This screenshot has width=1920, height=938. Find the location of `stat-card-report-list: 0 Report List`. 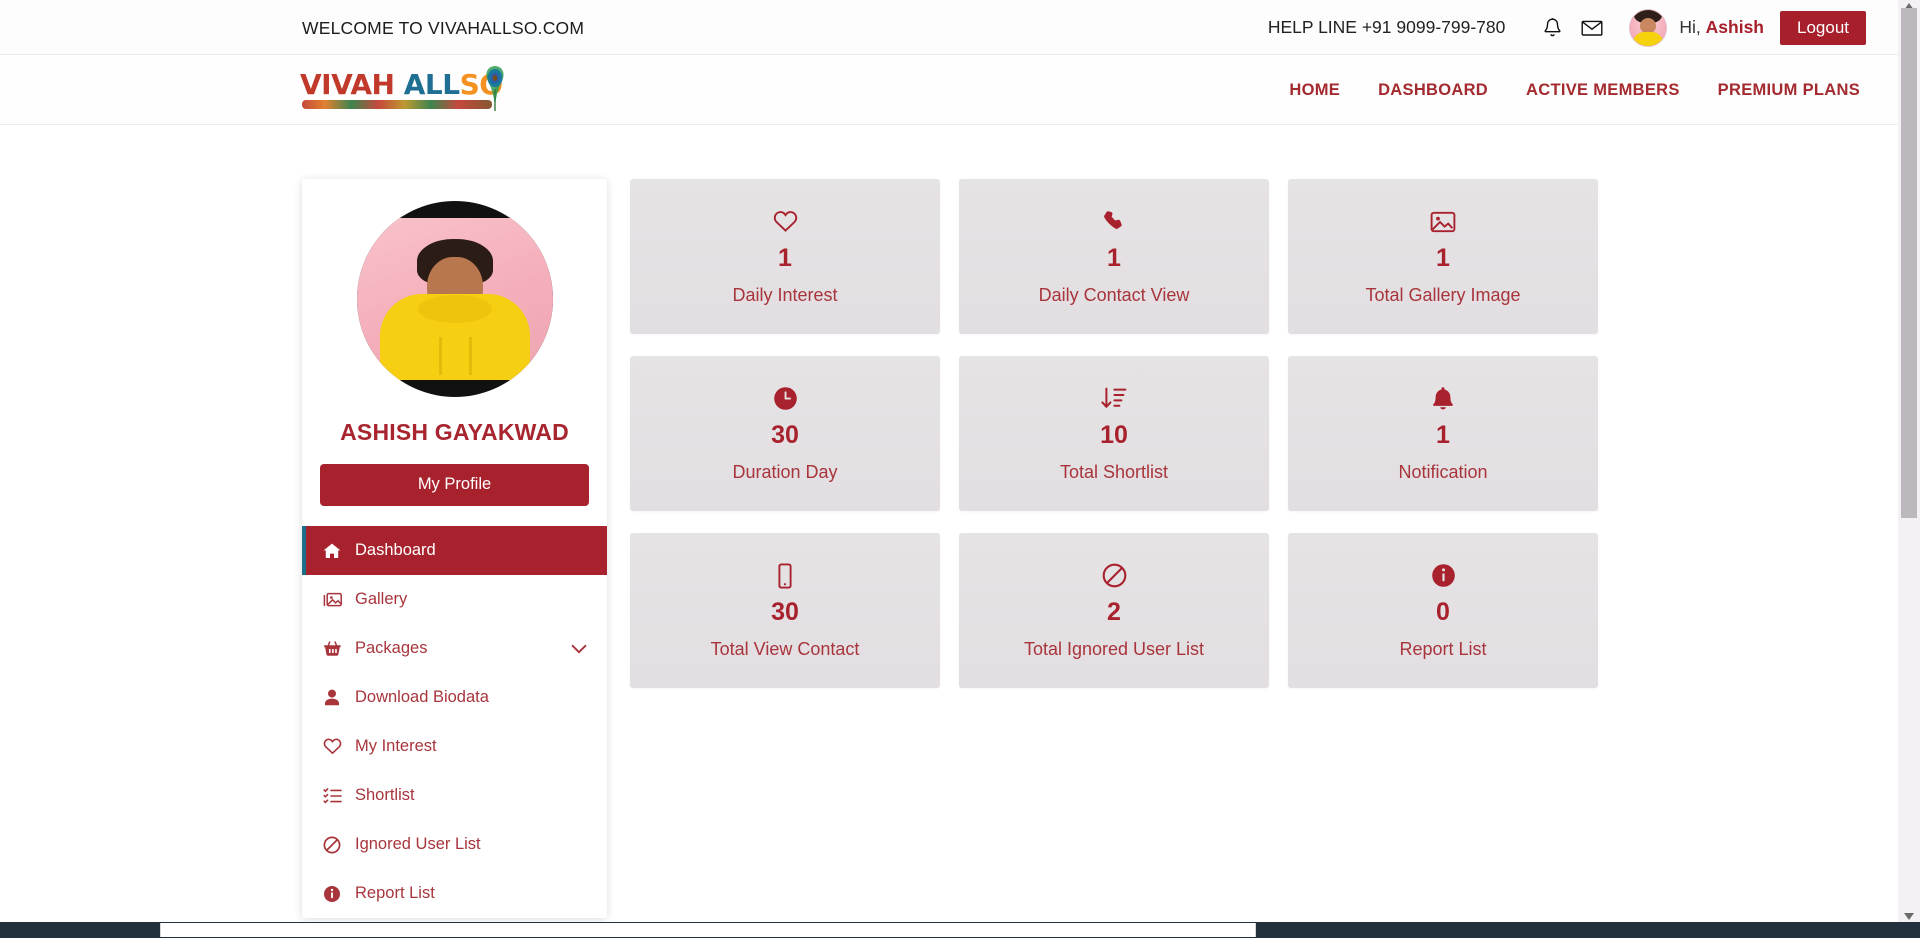

stat-card-report-list: 0 Report List is located at coordinates (1443, 610).